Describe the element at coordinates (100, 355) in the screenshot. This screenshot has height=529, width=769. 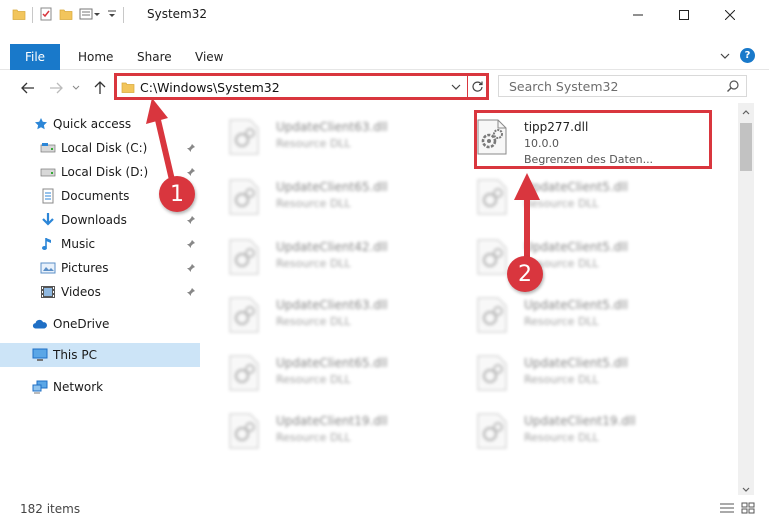
I see `sidebar-item-this-pc: This PC` at that location.